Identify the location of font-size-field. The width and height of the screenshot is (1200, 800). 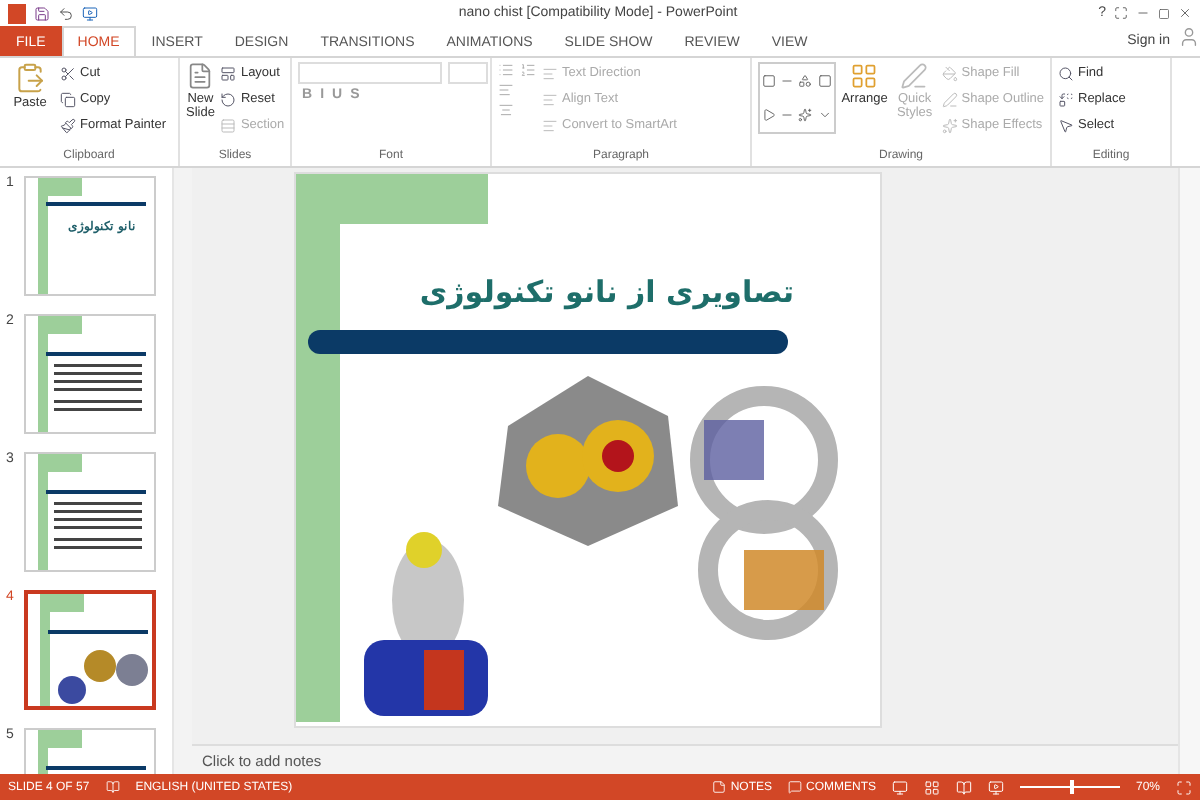
(468, 73).